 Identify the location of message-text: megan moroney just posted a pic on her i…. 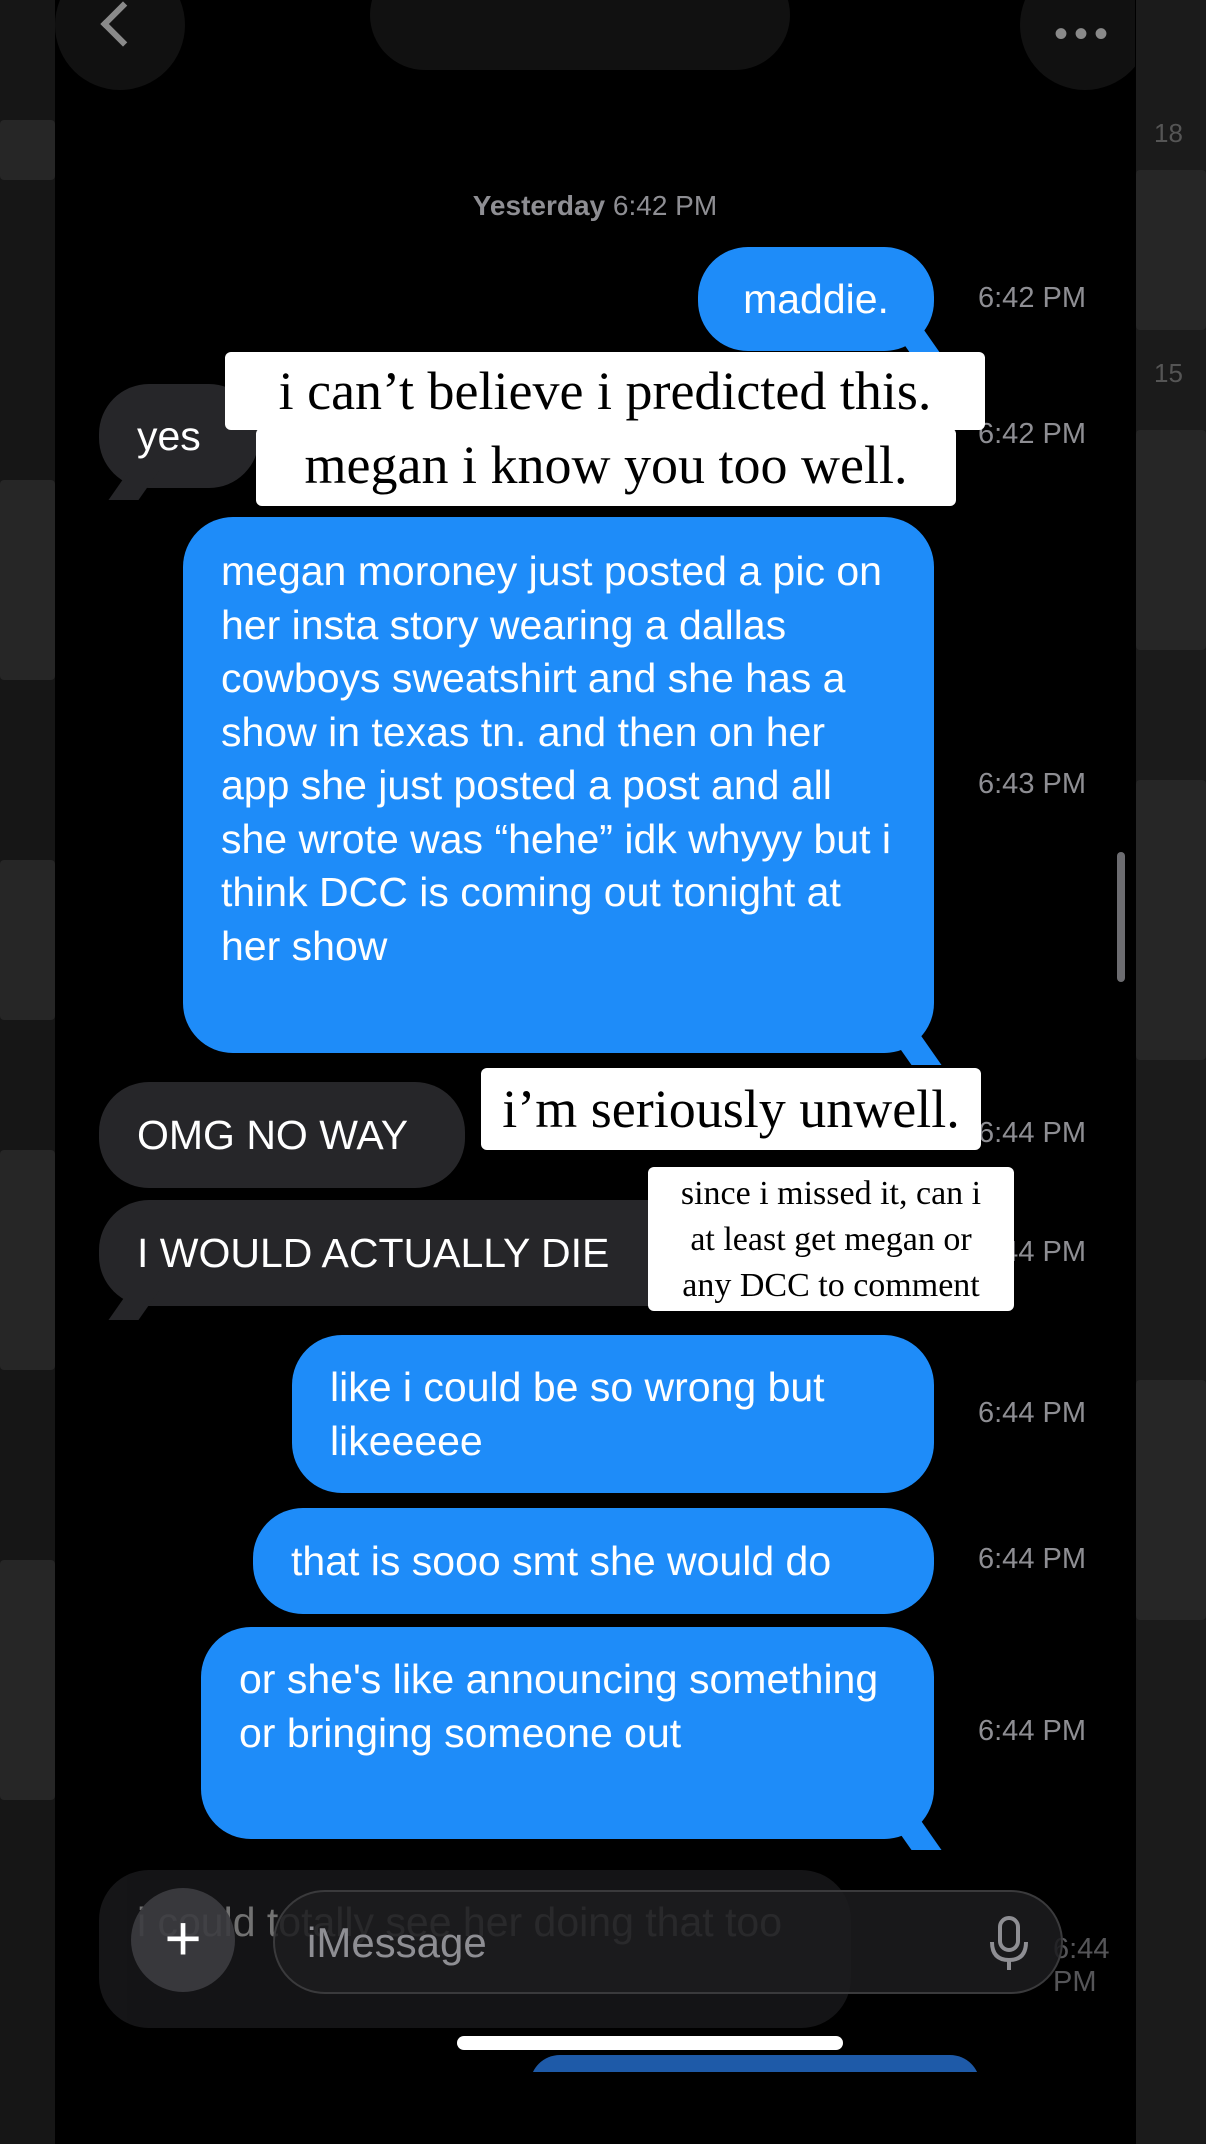
(556, 758).